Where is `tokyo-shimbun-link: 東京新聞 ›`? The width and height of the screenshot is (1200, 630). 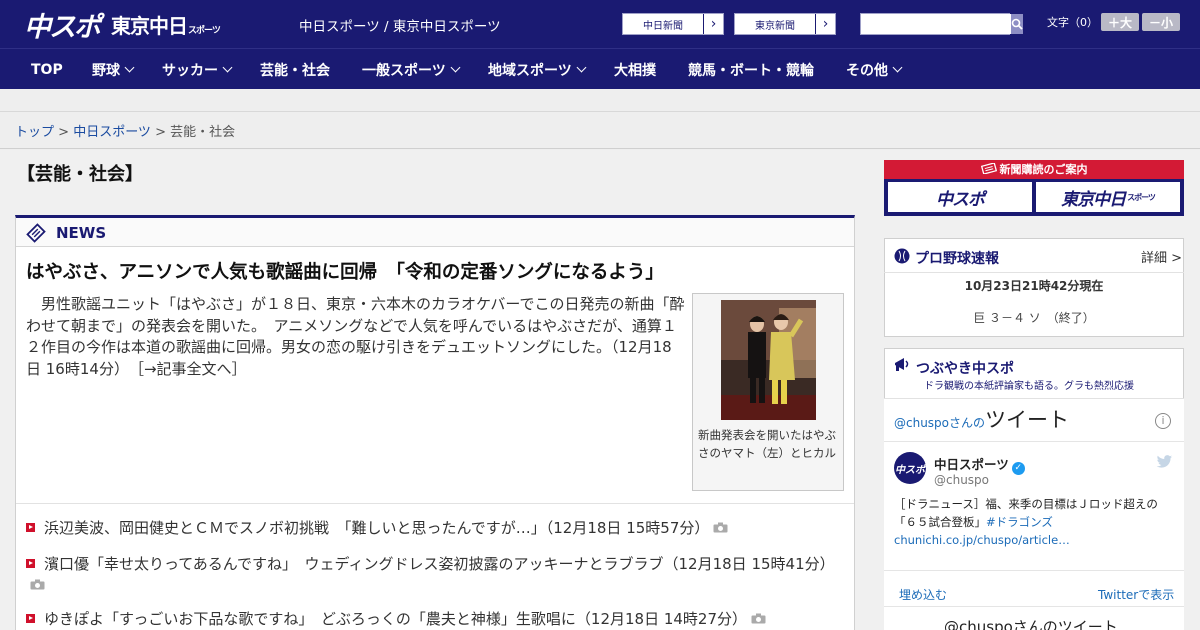 tokyo-shimbun-link: 東京新聞 › is located at coordinates (785, 24).